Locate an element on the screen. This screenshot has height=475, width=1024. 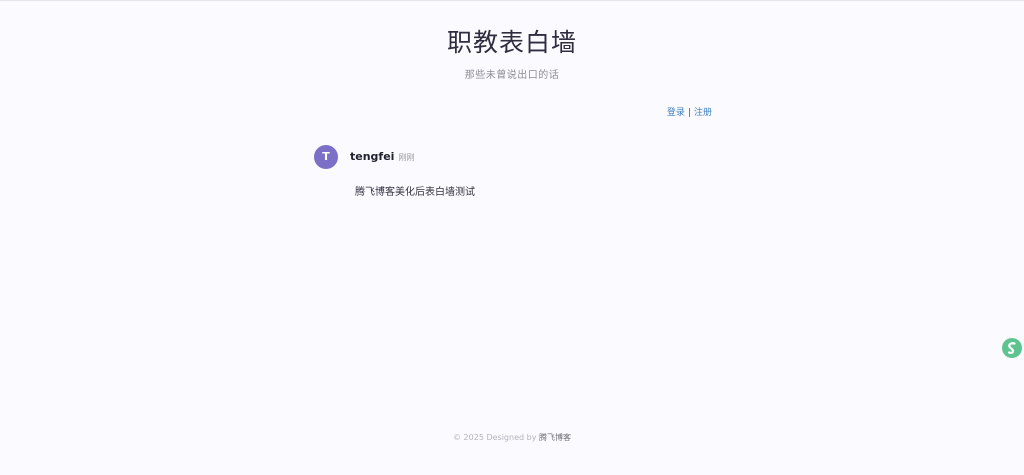
post-author-line: tengfei 刚刚 is located at coordinates (382, 154).